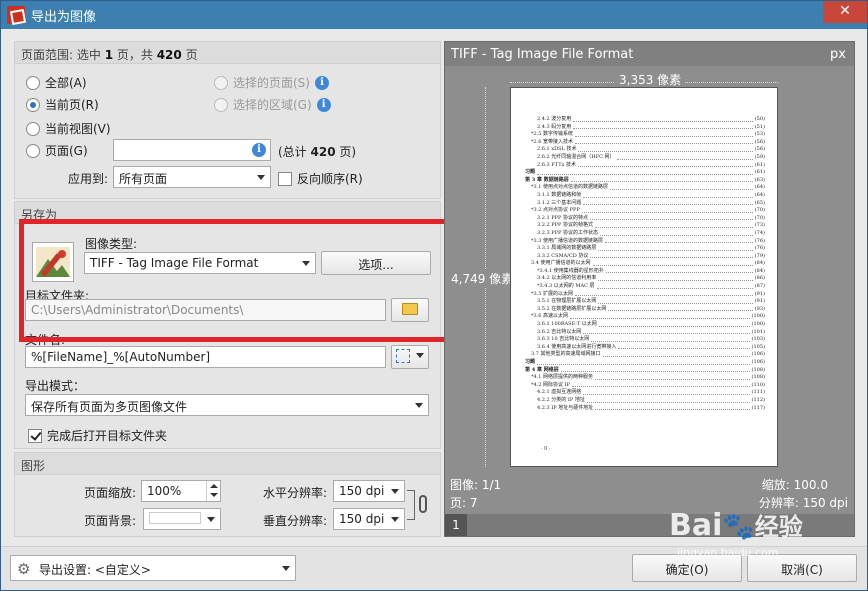  I want to click on toc-entry-title: *2.5 数字传输系统, so click(552, 134).